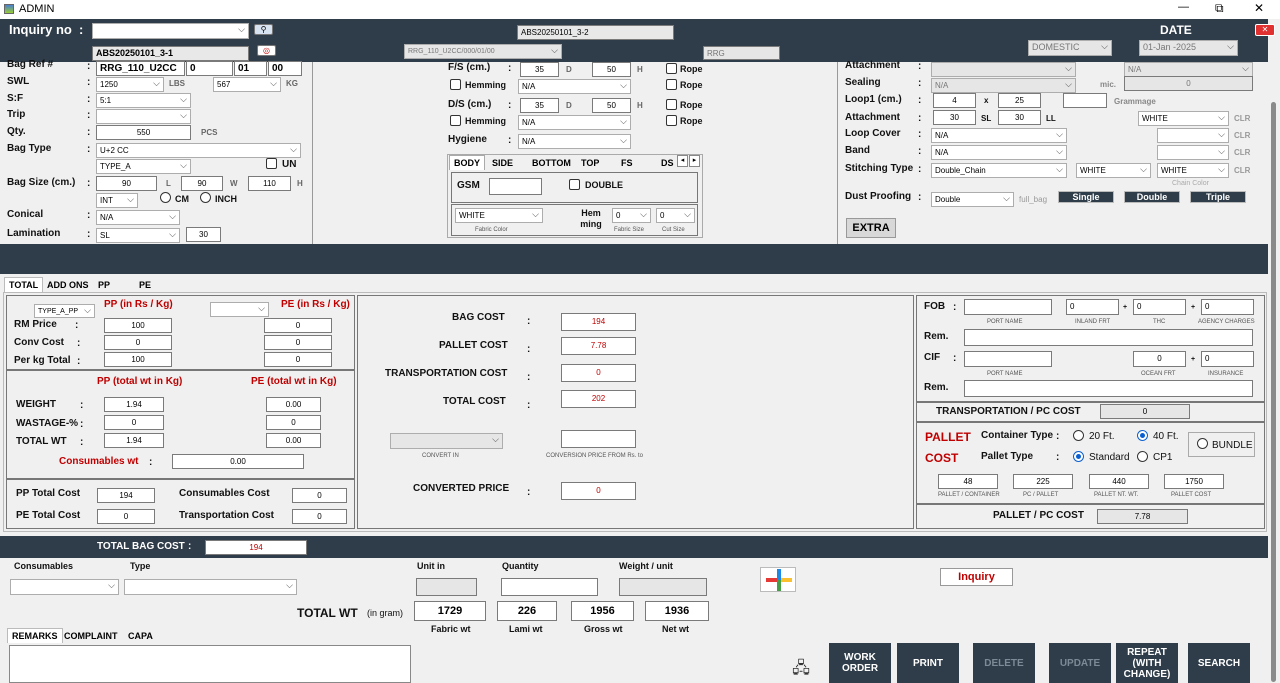 The height and width of the screenshot is (683, 1280). Describe the element at coordinates (138, 325) in the screenshot. I see `rm-pp-field: 100` at that location.